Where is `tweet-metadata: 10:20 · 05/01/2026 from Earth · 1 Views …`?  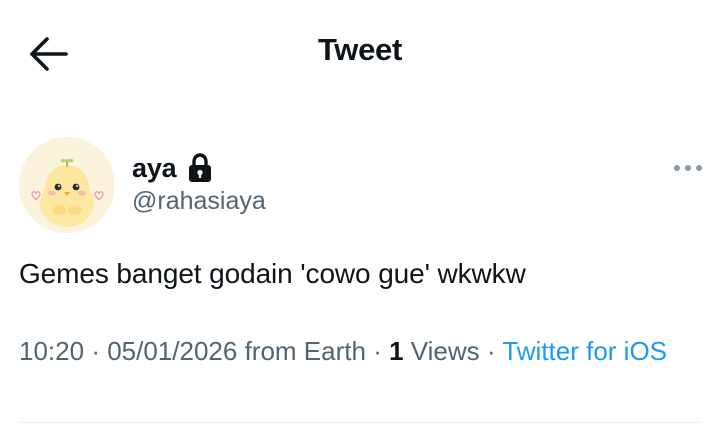
tweet-metadata: 10:20 · 05/01/2026 from Earth · 1 Views … is located at coordinates (354, 351).